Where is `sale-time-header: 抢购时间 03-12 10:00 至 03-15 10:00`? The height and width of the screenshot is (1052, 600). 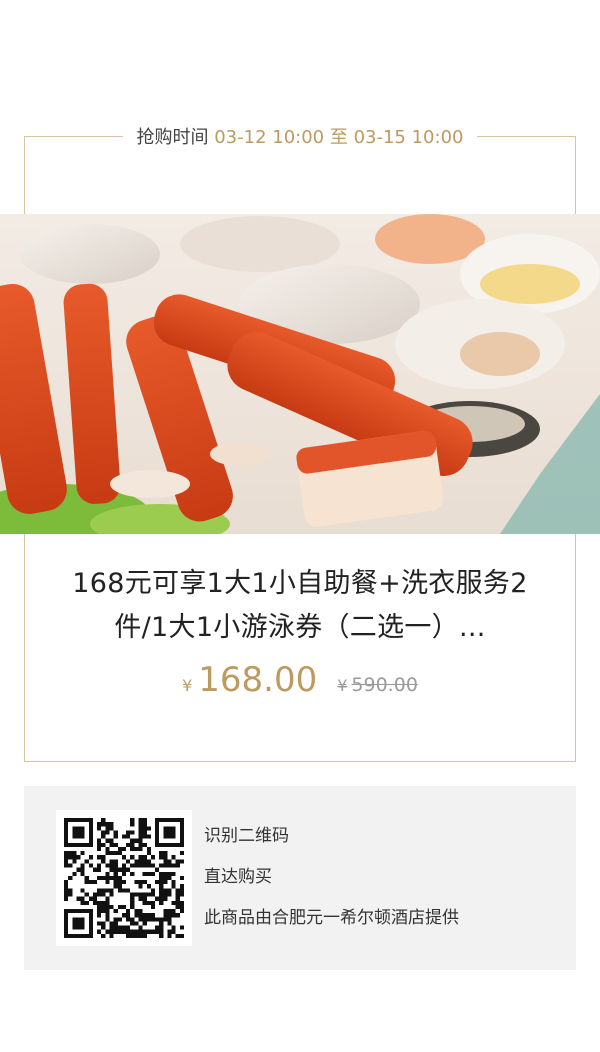 sale-time-header: 抢购时间 03-12 10:00 至 03-15 10:00 is located at coordinates (300, 136).